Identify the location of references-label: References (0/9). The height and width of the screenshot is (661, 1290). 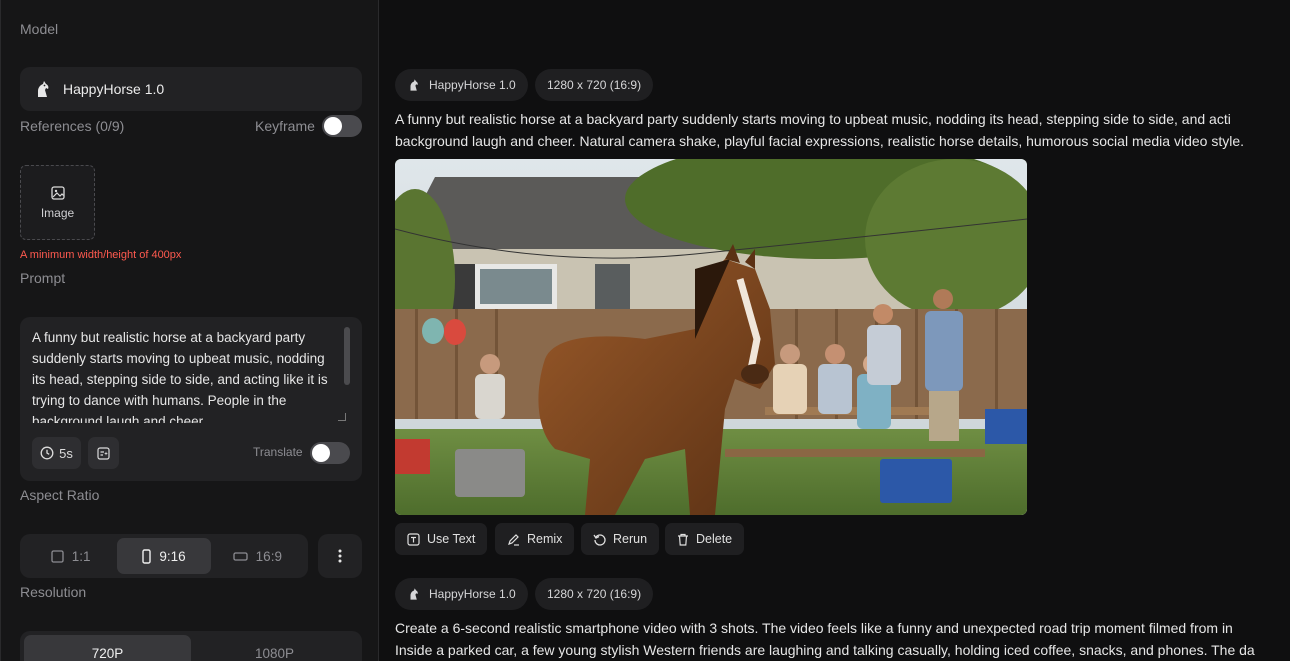
(72, 126).